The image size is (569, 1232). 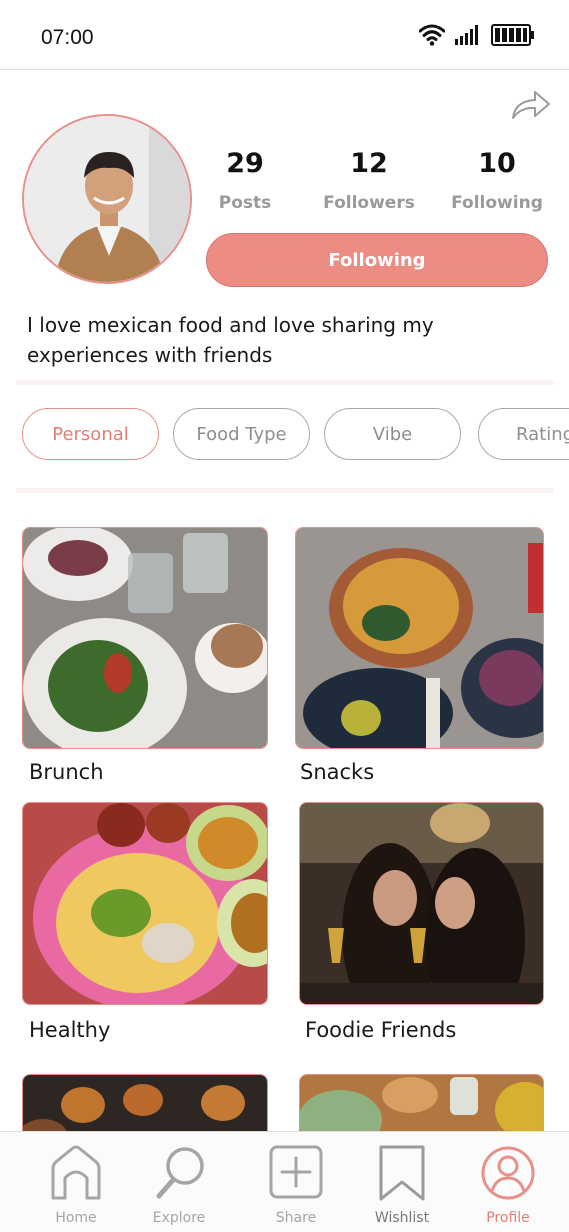 What do you see at coordinates (369, 163) in the screenshot?
I see `stat-followers-value: 12` at bounding box center [369, 163].